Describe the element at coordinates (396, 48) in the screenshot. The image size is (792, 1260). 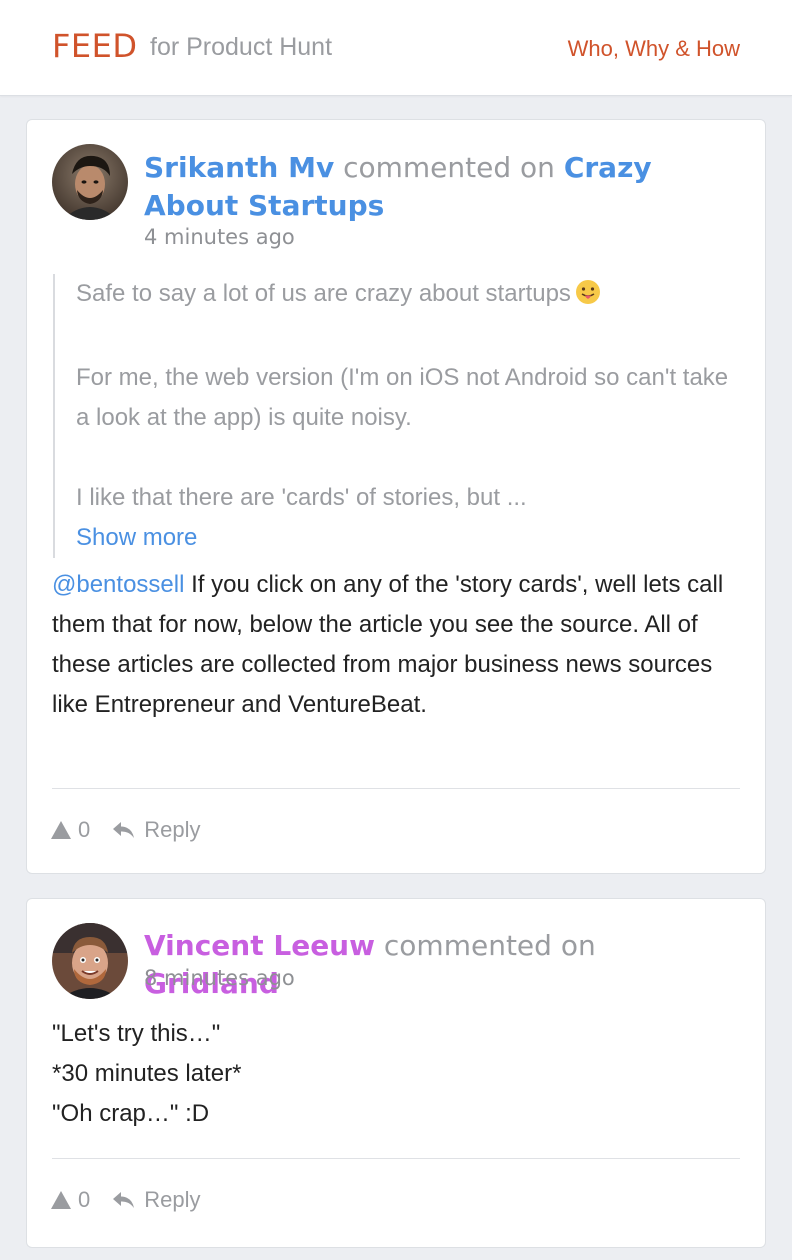
I see `app-header: FEED for Product Hunt Who, Why & How` at that location.